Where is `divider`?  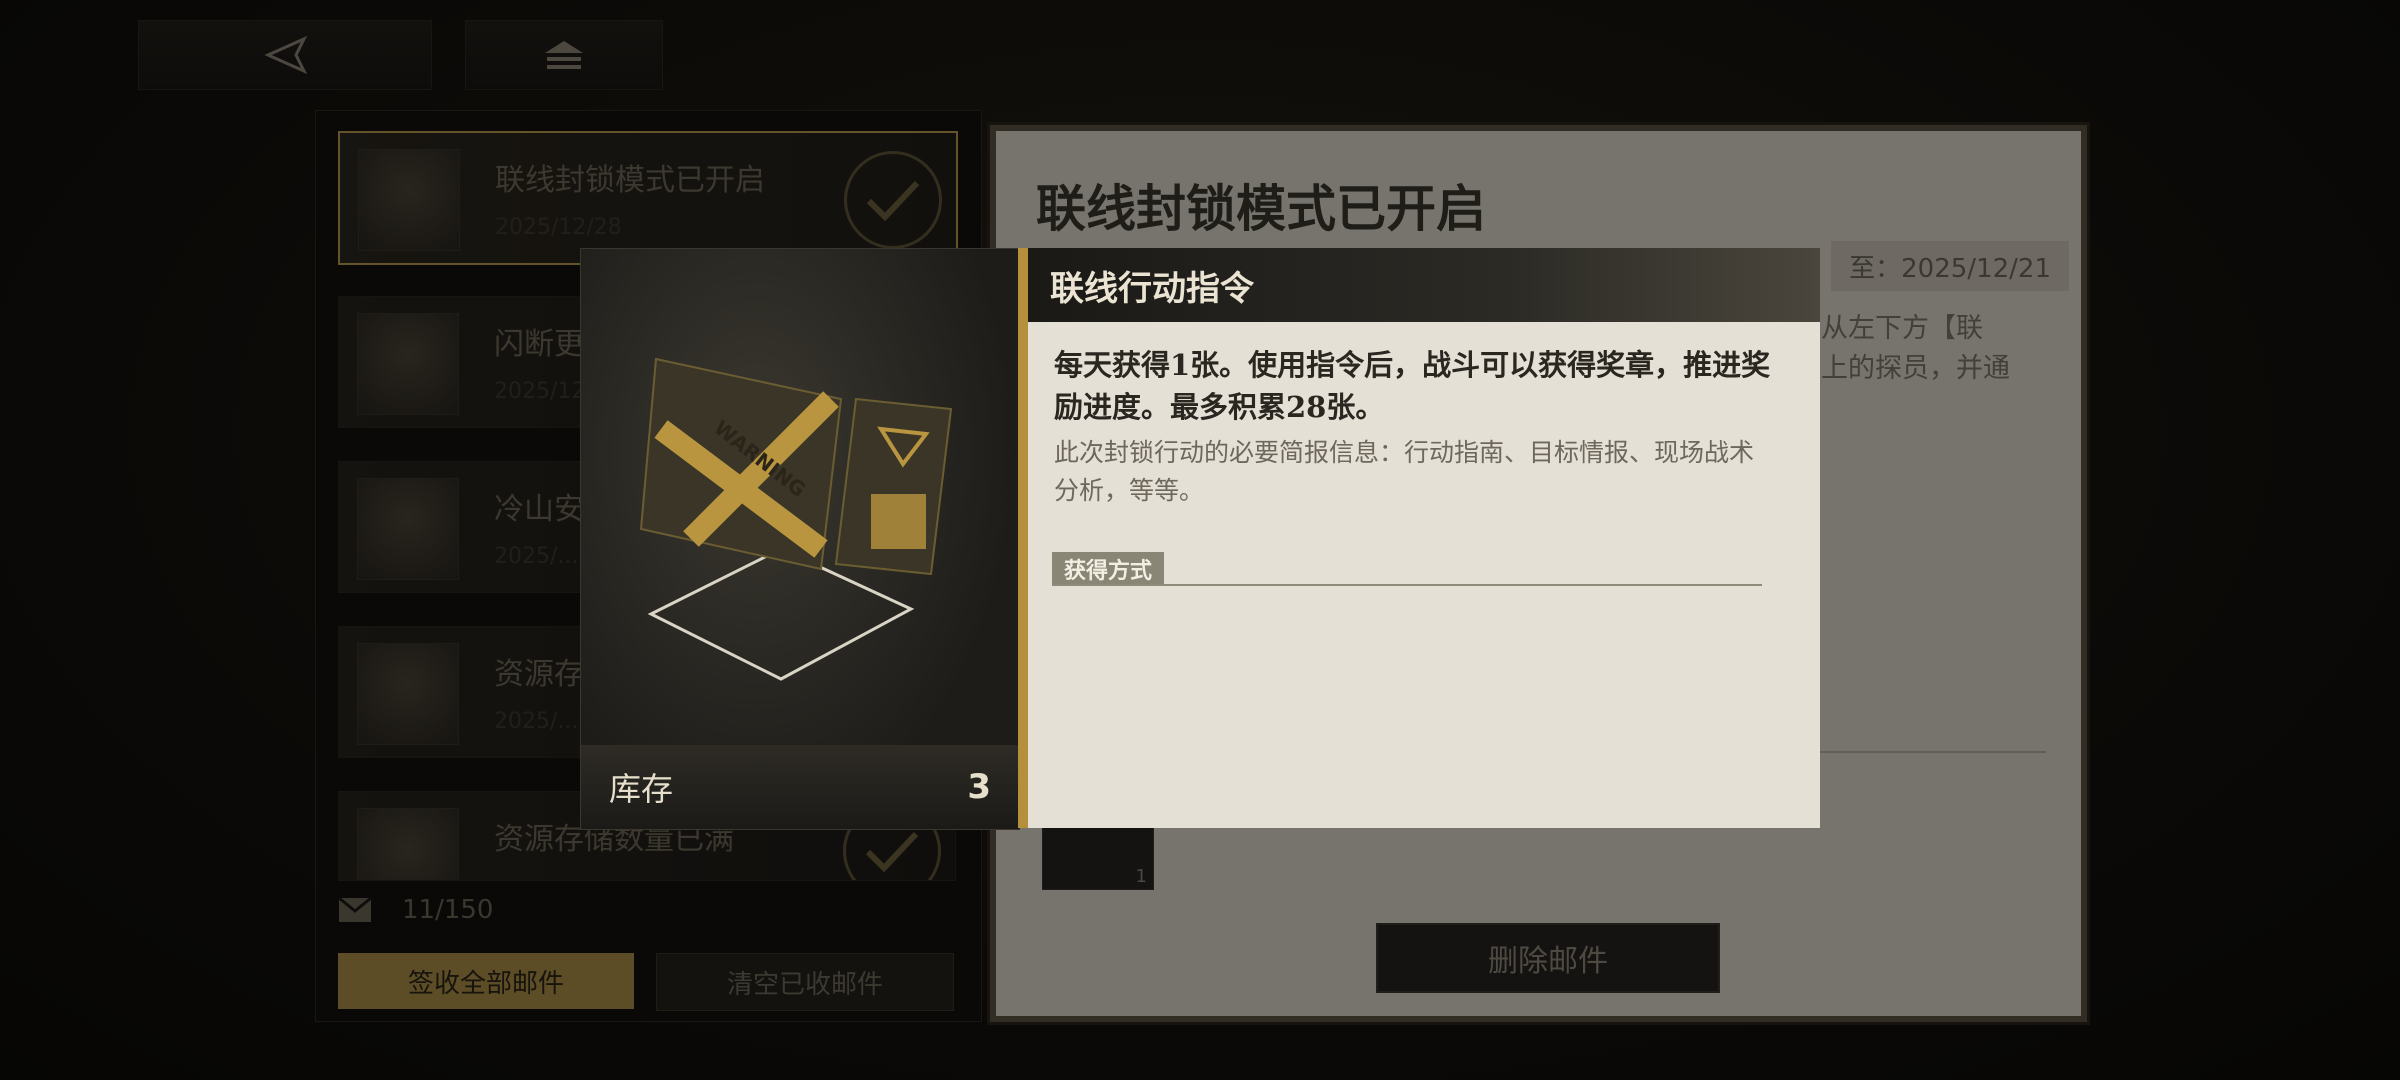
divider is located at coordinates (1407, 585).